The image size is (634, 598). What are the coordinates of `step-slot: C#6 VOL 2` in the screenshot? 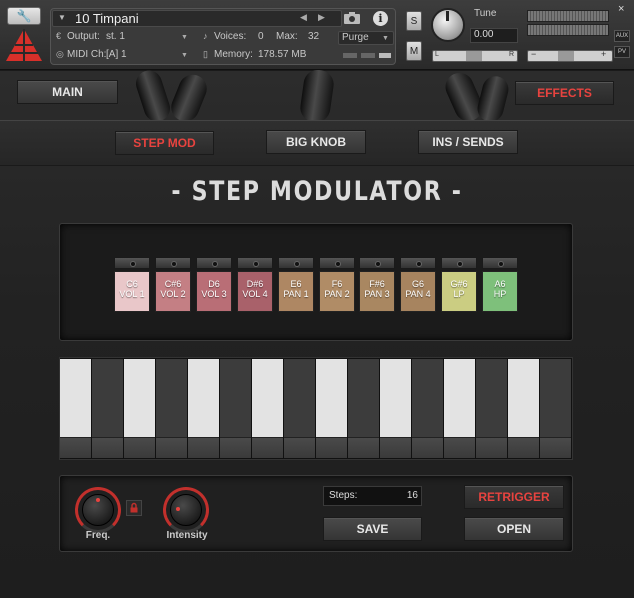 It's located at (173, 284).